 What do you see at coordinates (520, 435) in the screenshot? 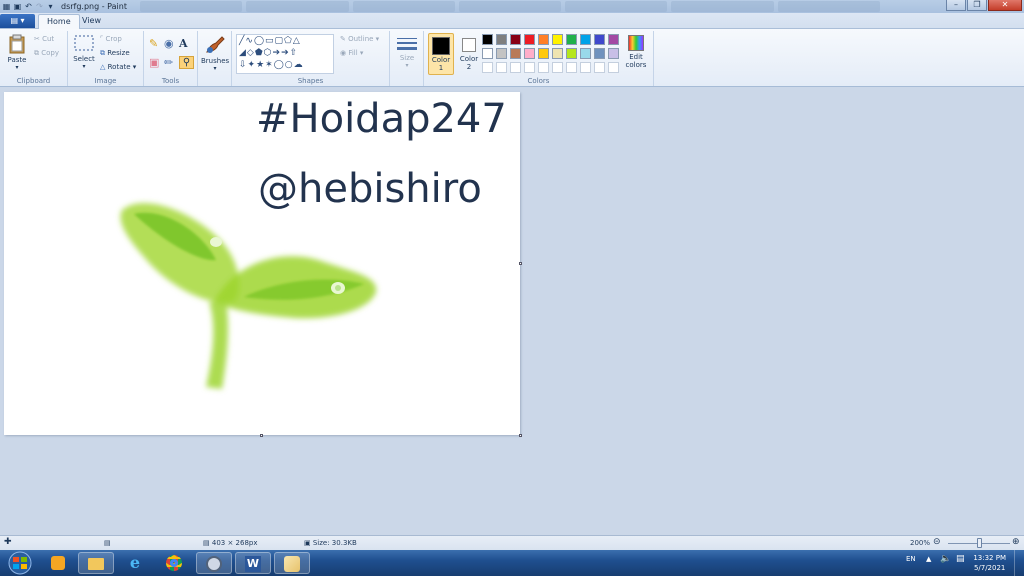
I see `canvas-resize-handle-corner` at bounding box center [520, 435].